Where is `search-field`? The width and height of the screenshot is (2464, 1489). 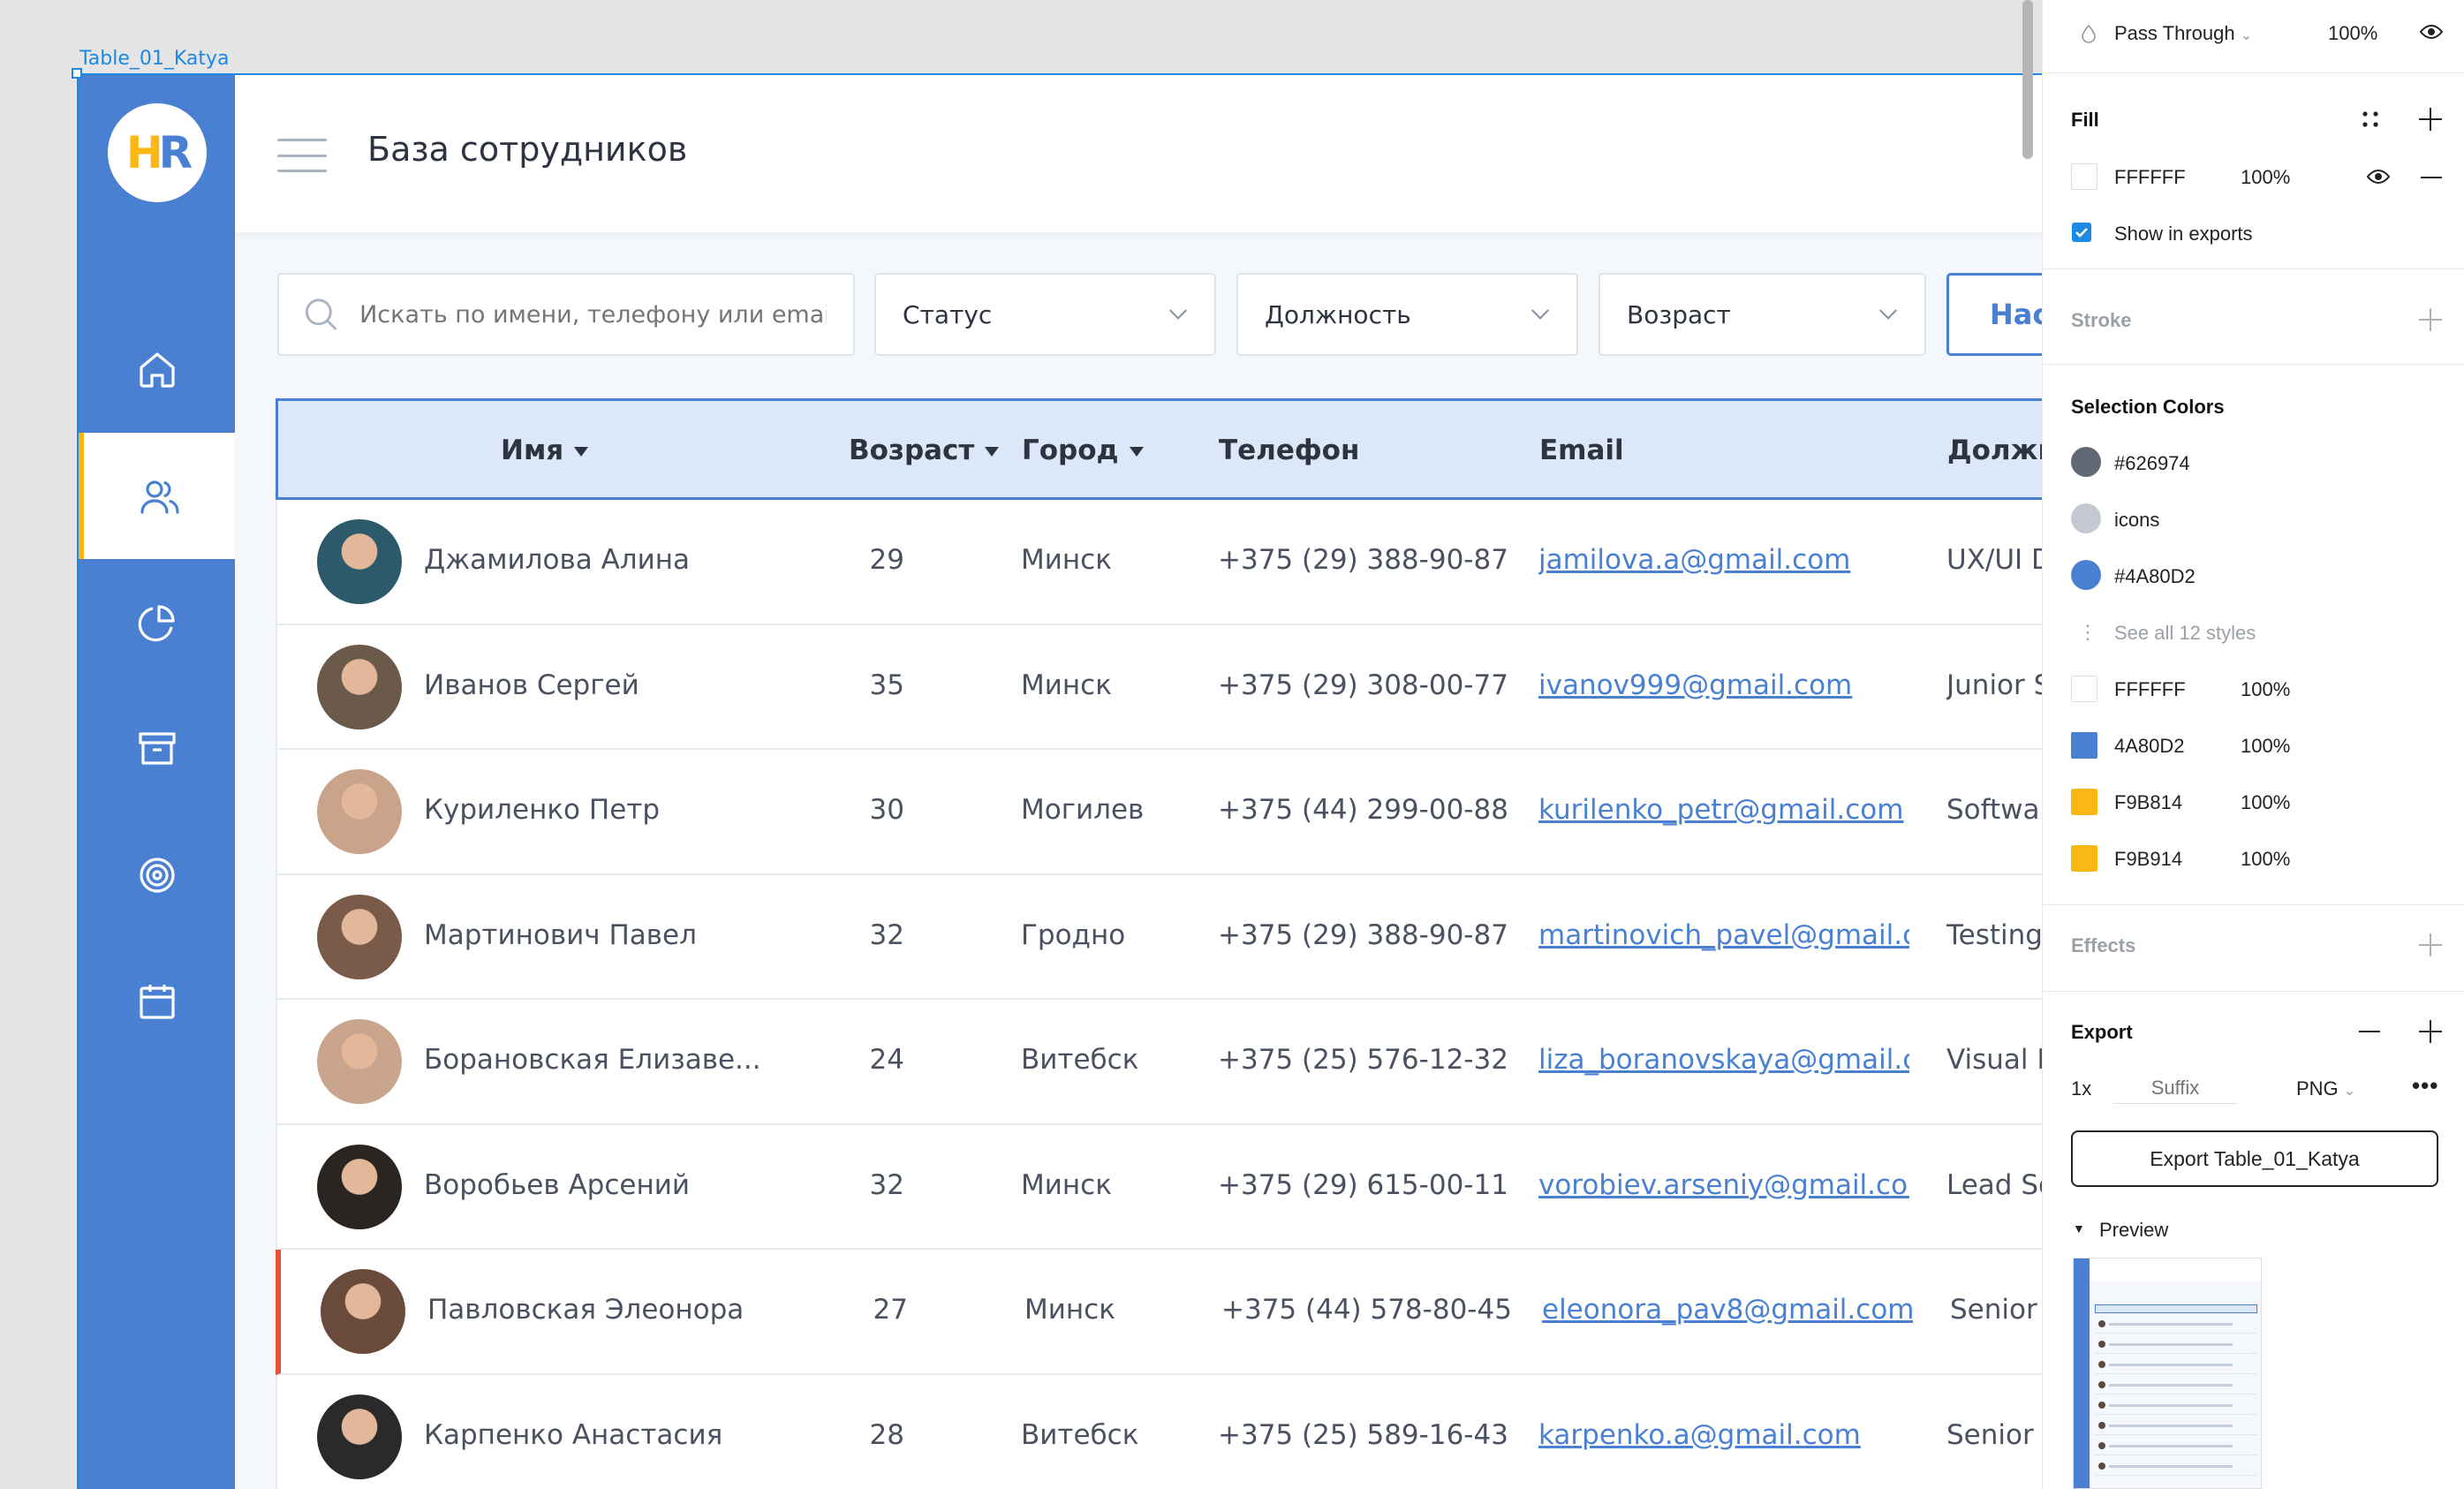
search-field is located at coordinates (566, 314).